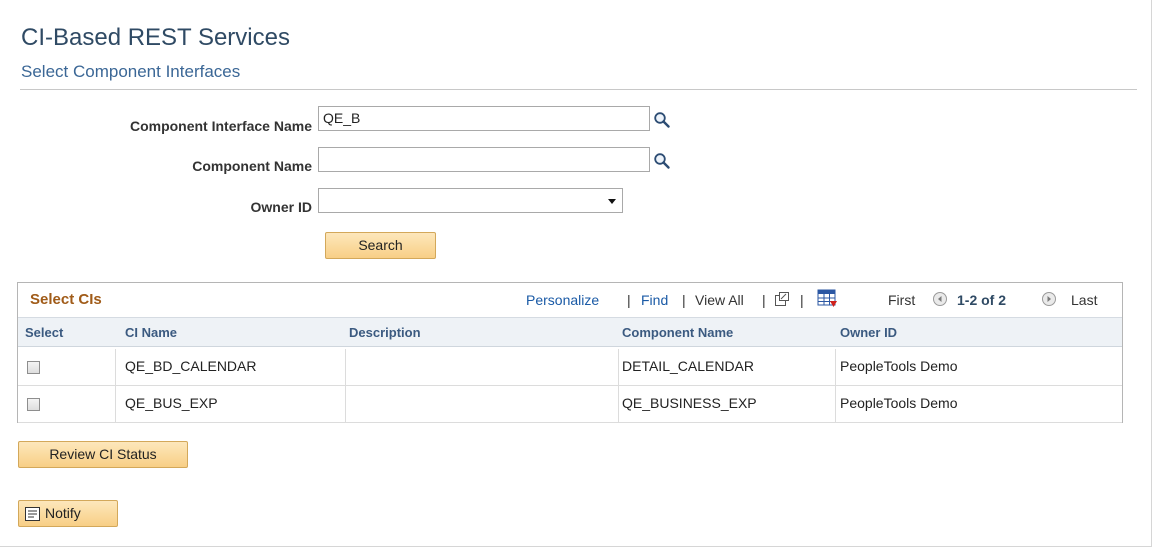 This screenshot has height=548, width=1153. What do you see at coordinates (220, 126) in the screenshot?
I see `ci-name-label: Component Interface Name` at bounding box center [220, 126].